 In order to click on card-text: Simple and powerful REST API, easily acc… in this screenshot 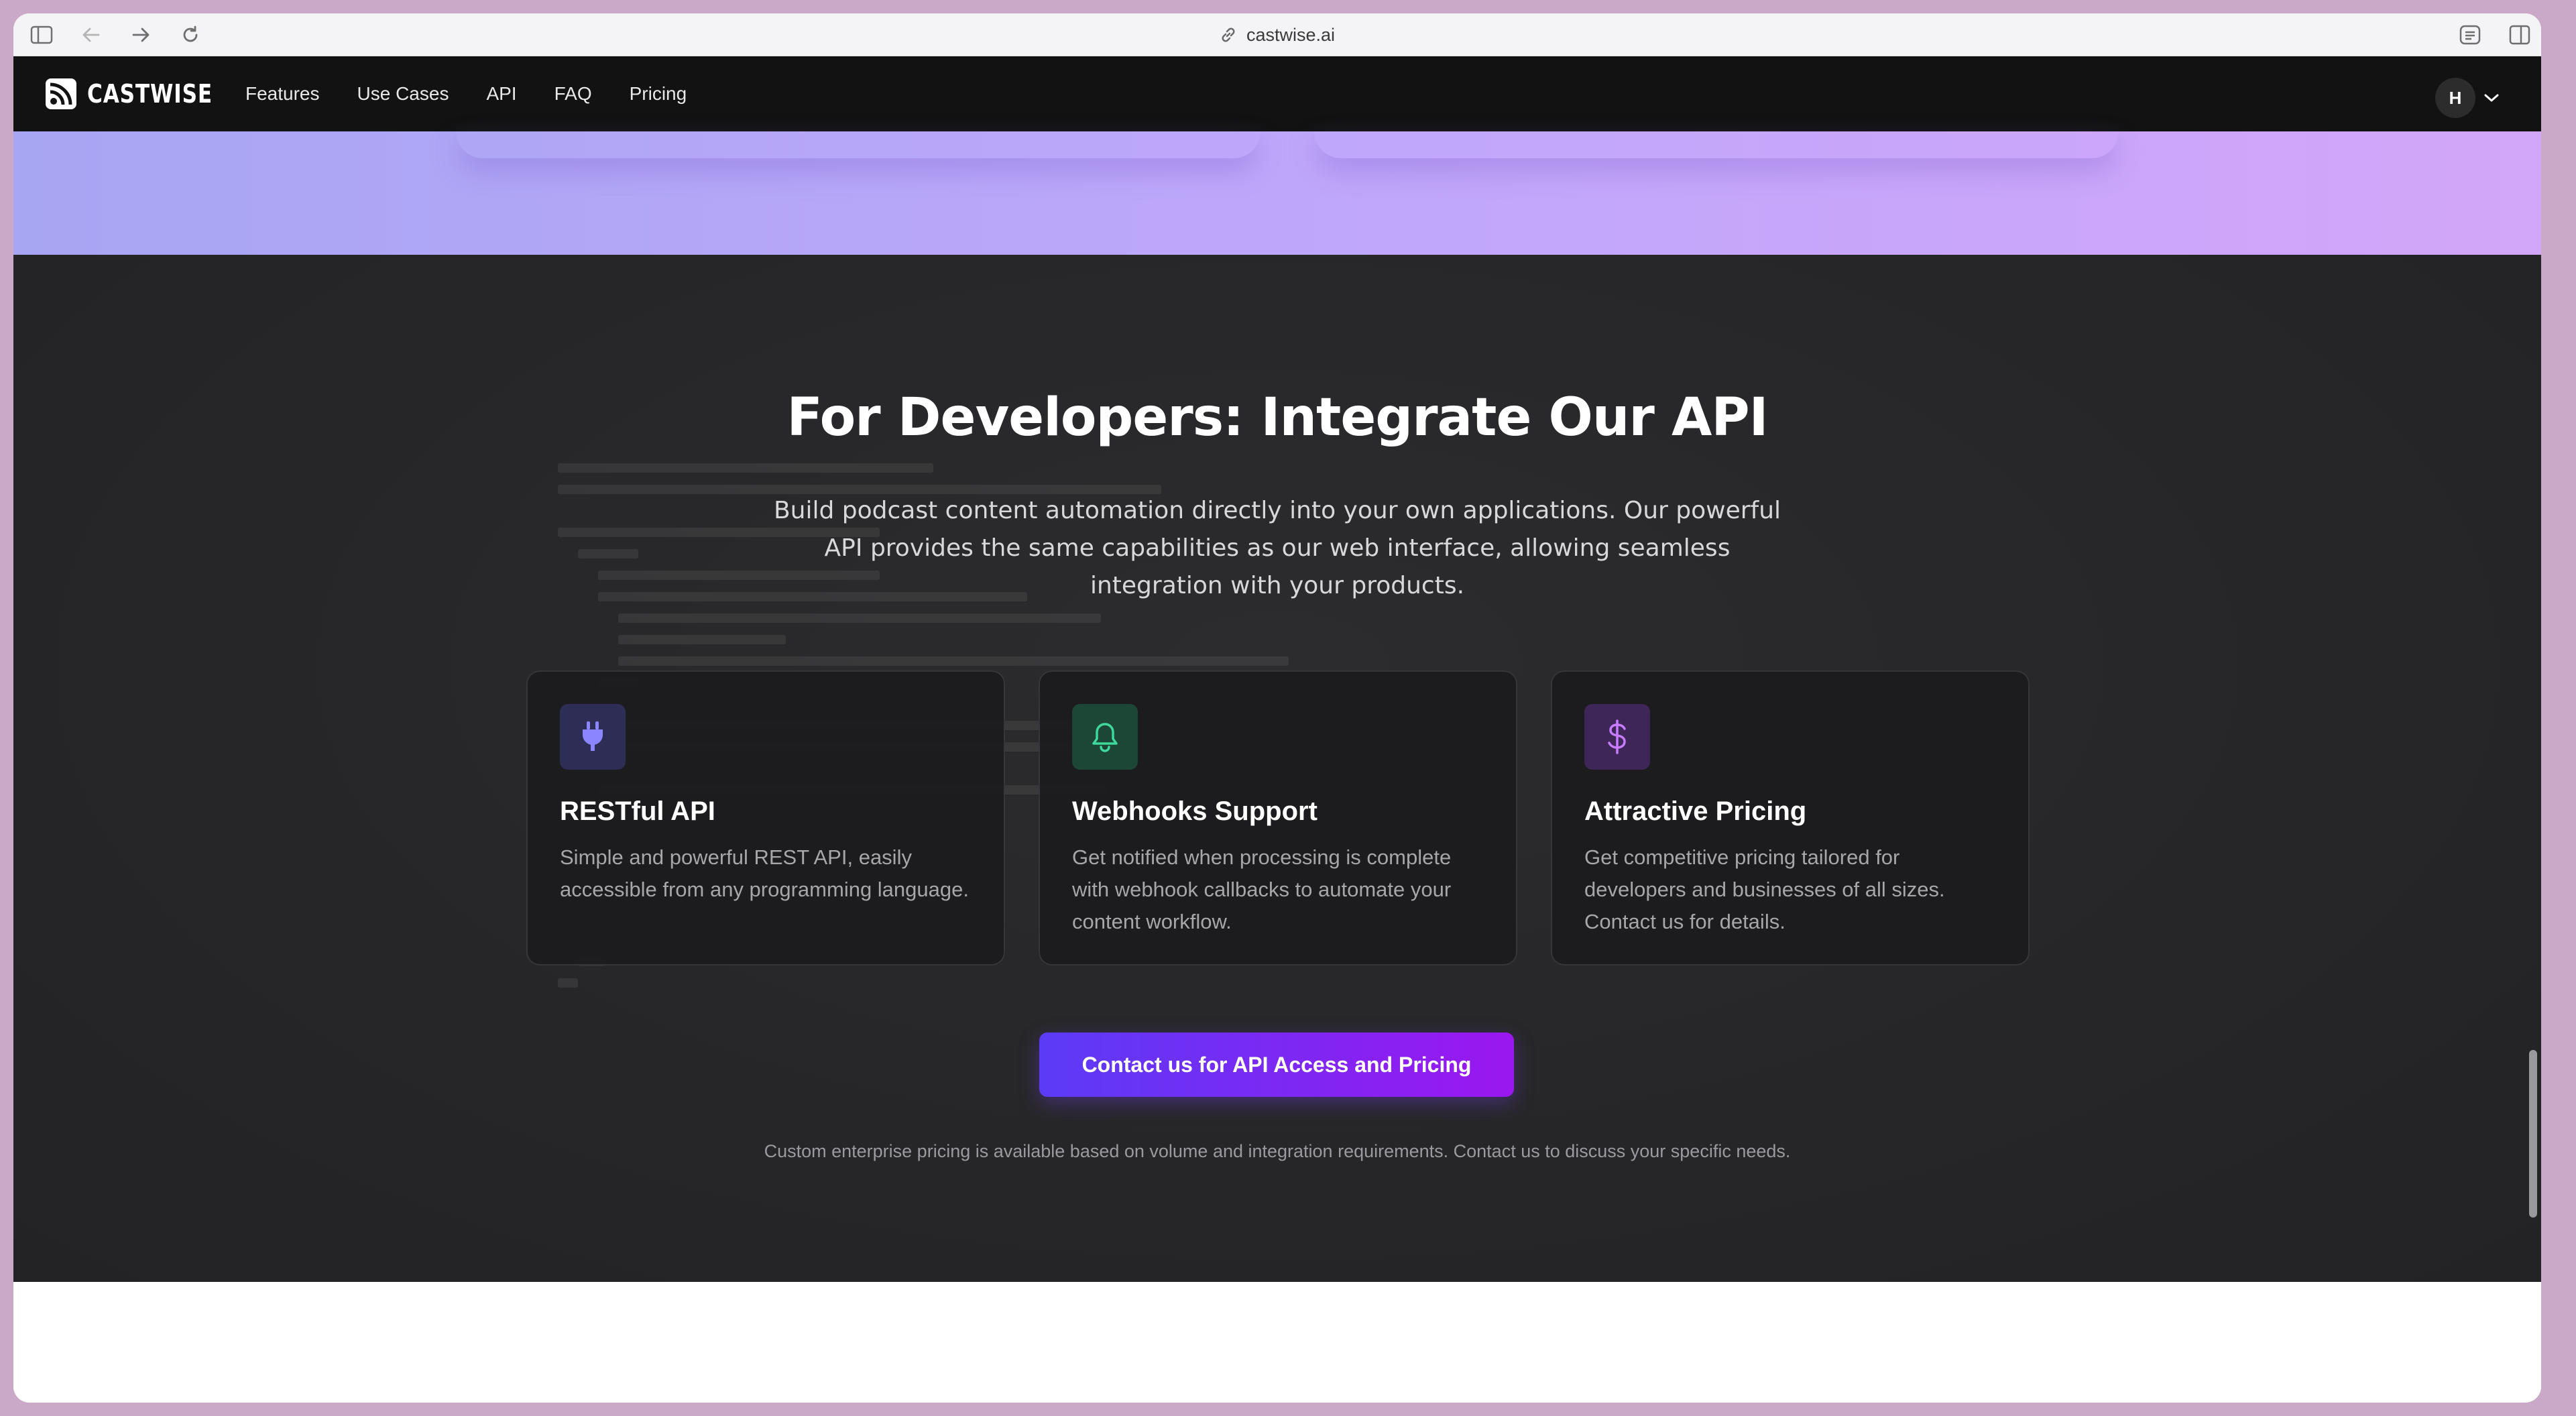, I will do `click(764, 873)`.